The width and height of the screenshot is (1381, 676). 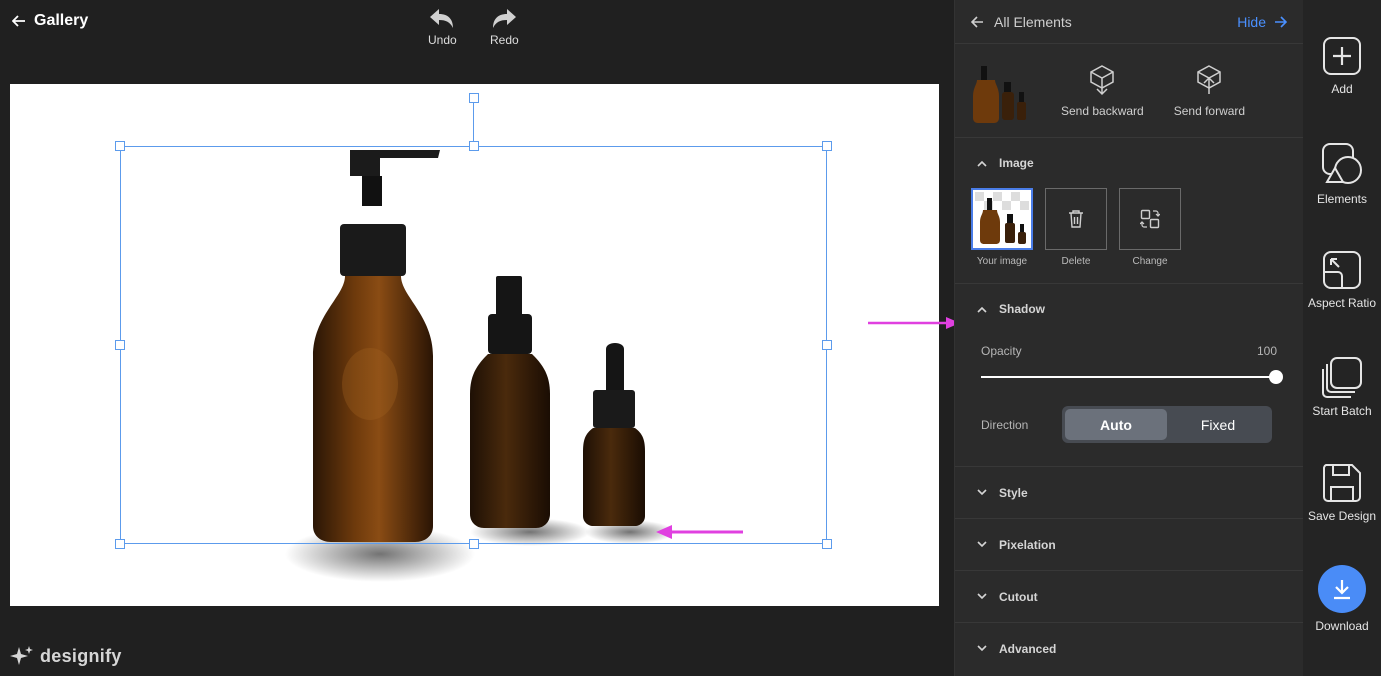 I want to click on all-elements-label: All Elements, so click(x=1033, y=21).